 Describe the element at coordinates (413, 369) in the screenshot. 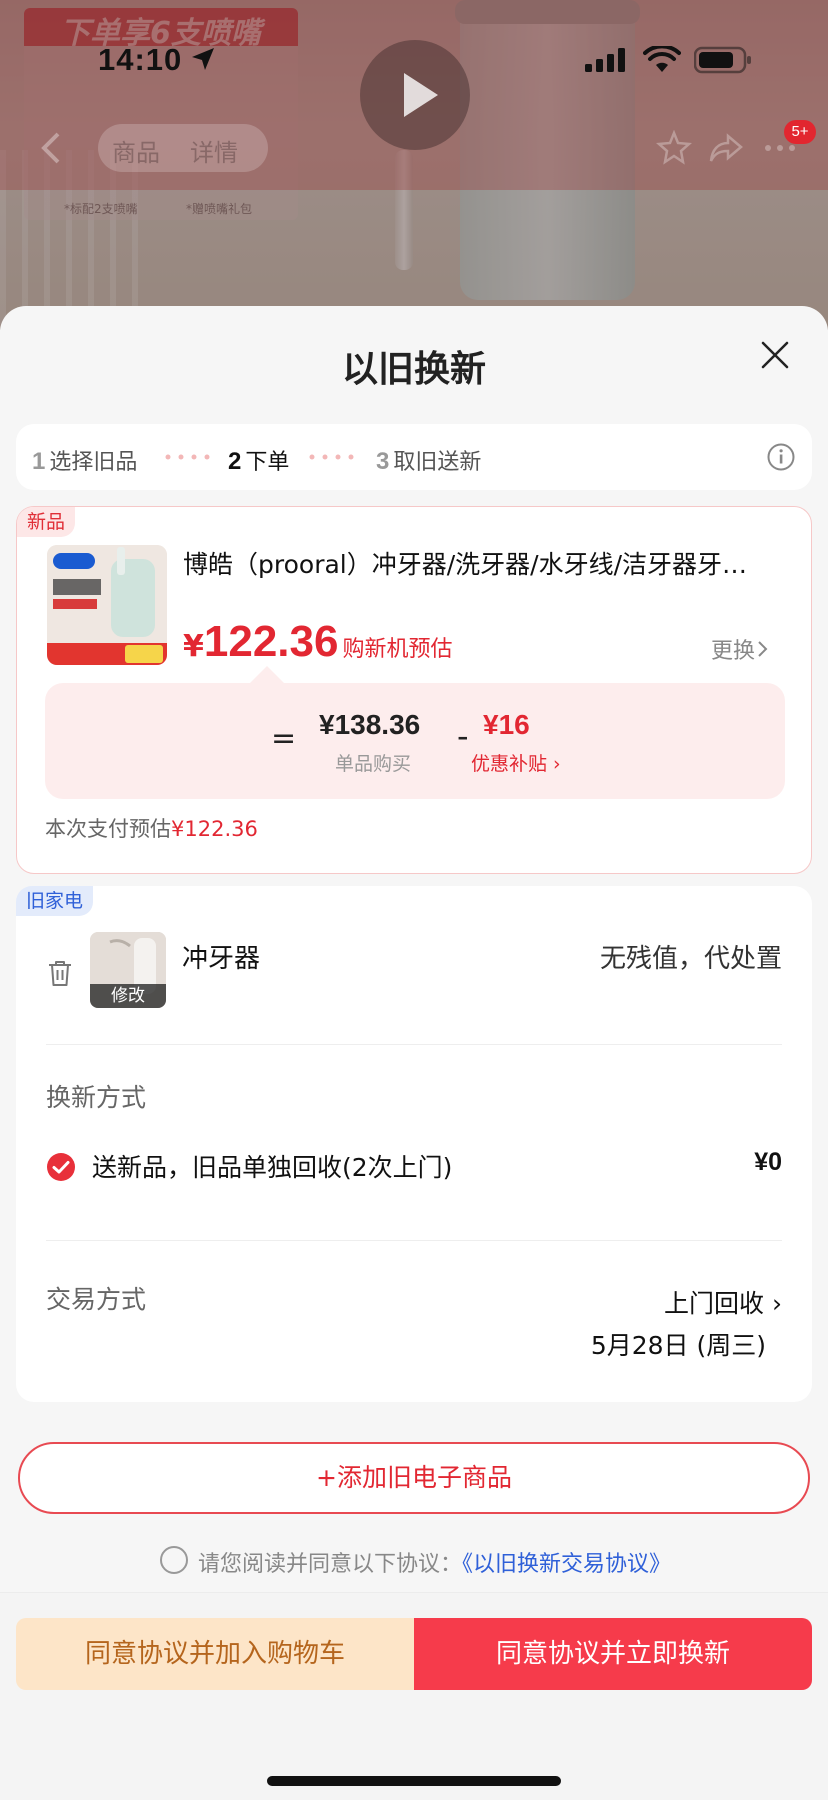

I see `sheet-title: 以旧换新` at that location.